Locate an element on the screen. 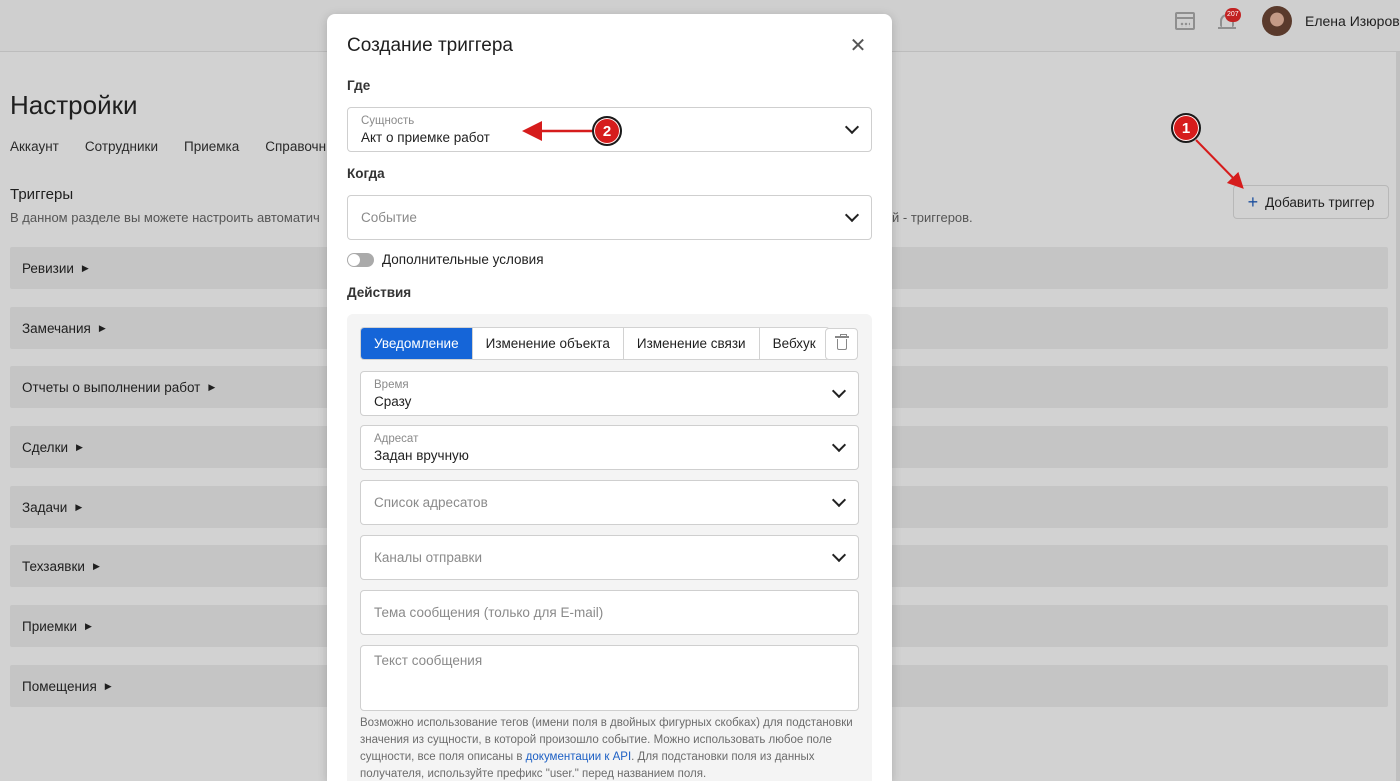 This screenshot has height=781, width=1400. add-trigger-button: + Добавить триггер is located at coordinates (1311, 202).